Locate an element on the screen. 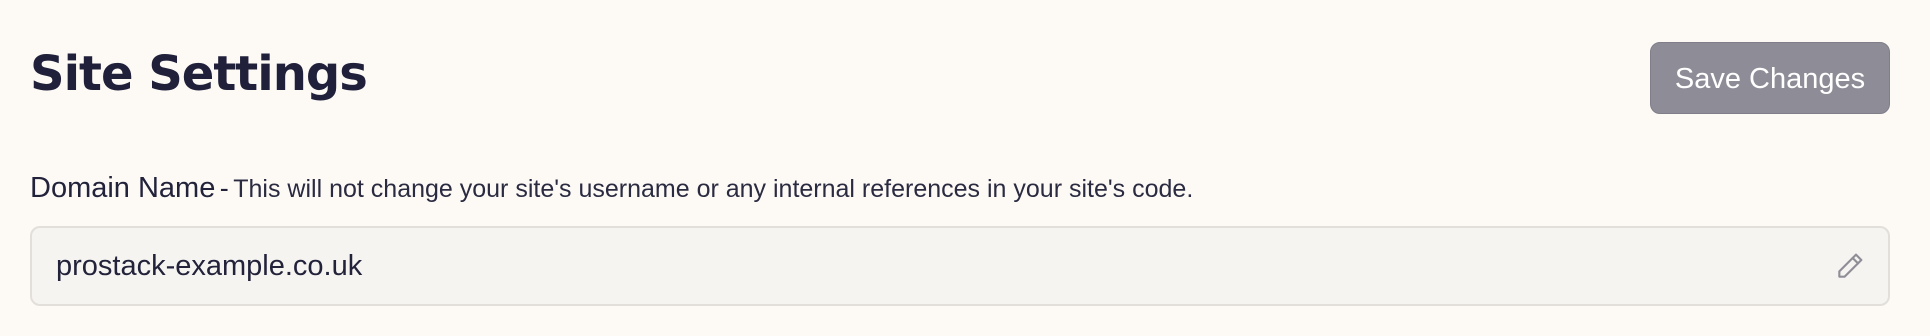  domain-name-value: prostack-example.co.uk is located at coordinates (209, 266).